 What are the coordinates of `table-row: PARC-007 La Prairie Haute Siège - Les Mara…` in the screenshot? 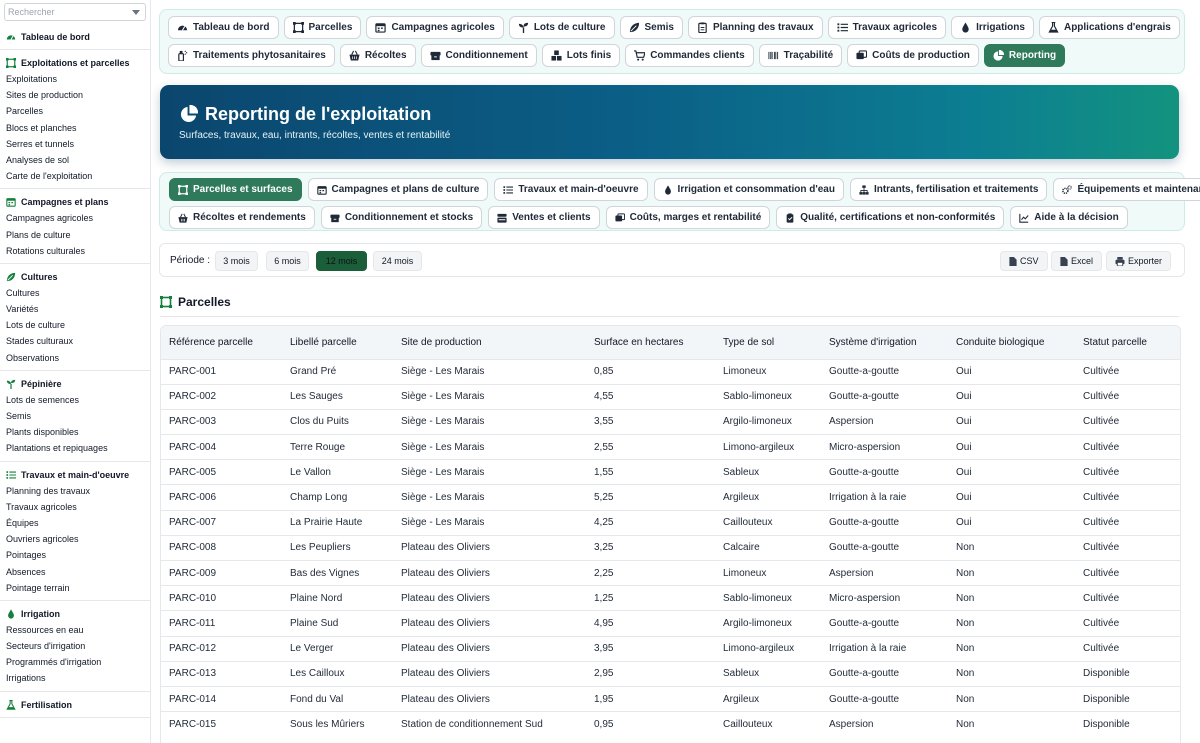 It's located at (670, 522).